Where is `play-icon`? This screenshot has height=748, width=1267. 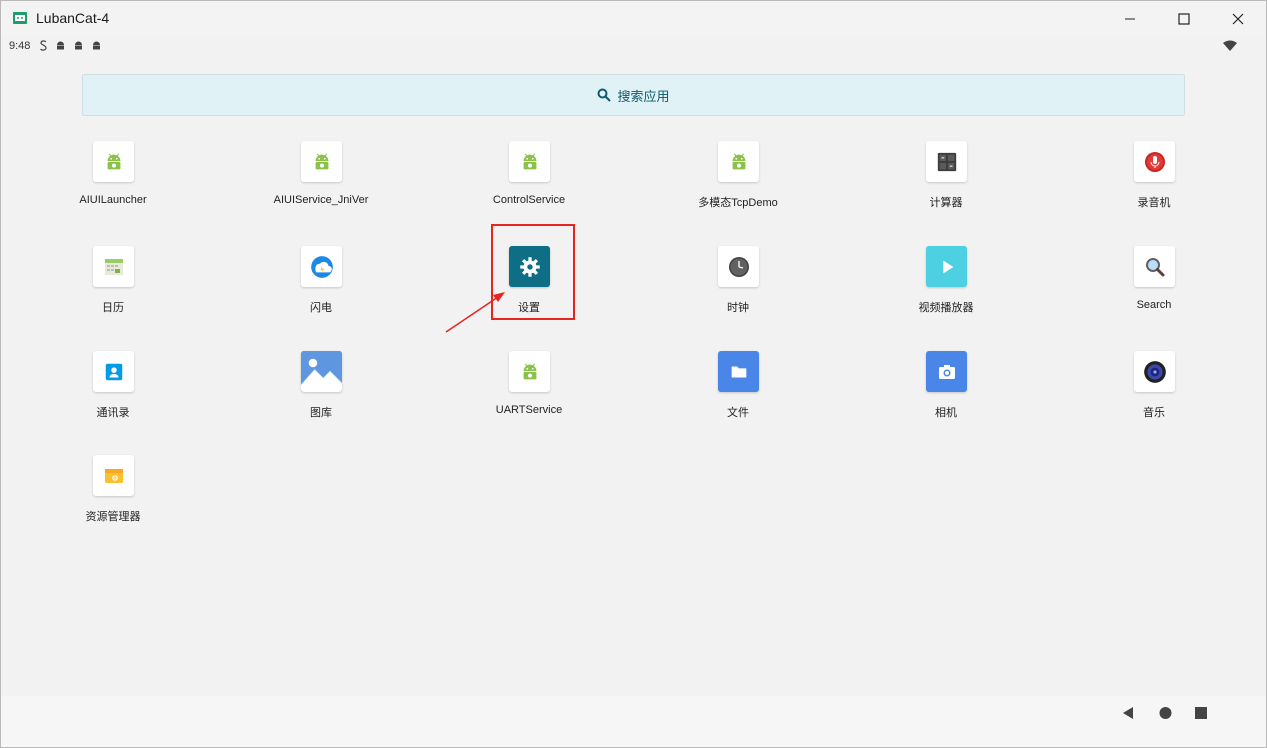
play-icon is located at coordinates (946, 266).